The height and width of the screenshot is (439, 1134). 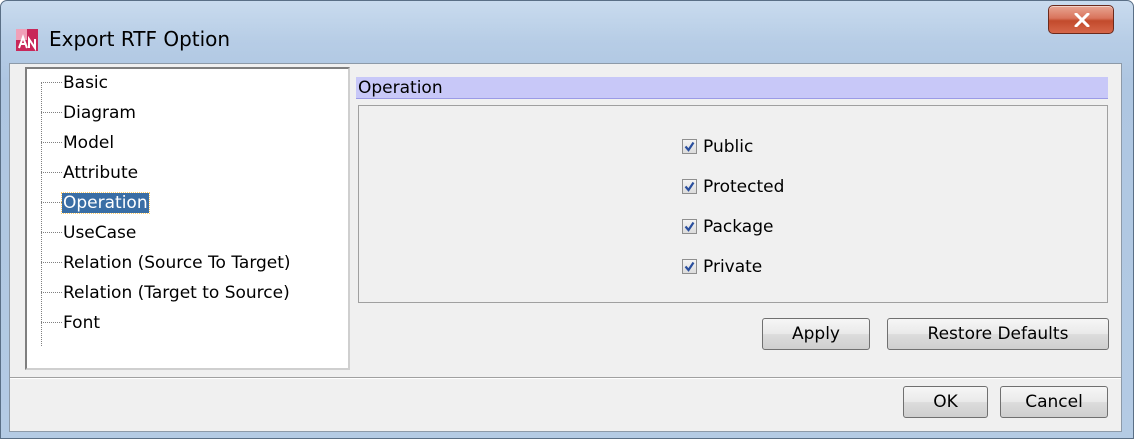 I want to click on section-title: Operation, so click(x=732, y=88).